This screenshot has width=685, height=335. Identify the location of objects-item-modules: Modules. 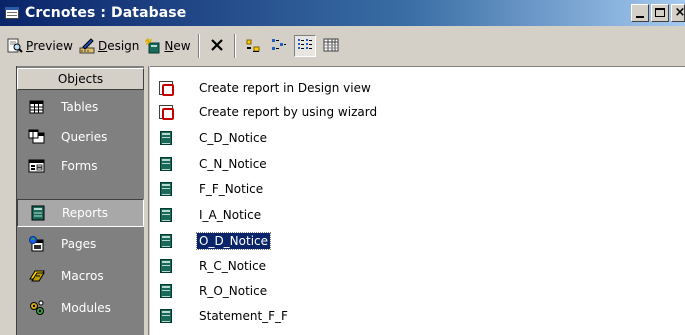
(80, 308).